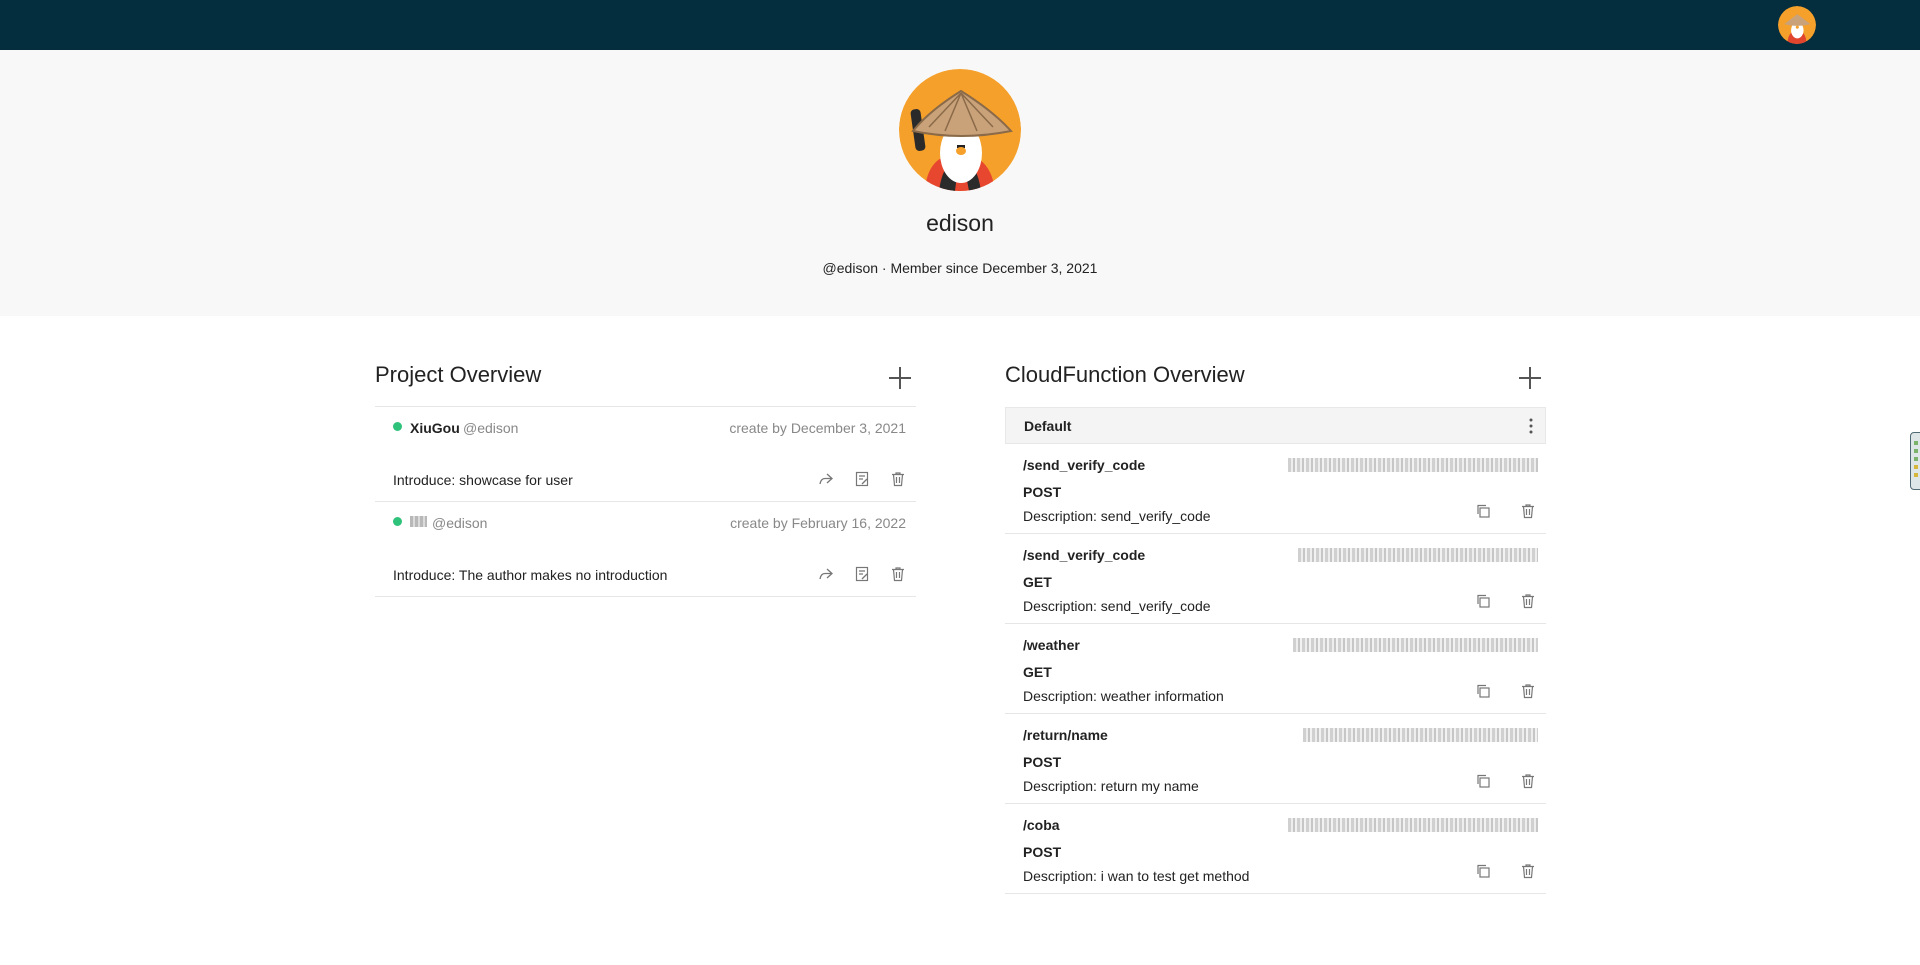 Image resolution: width=1920 pixels, height=965 pixels. What do you see at coordinates (1111, 786) in the screenshot?
I see `cloudfunction-description: Description: return my name` at bounding box center [1111, 786].